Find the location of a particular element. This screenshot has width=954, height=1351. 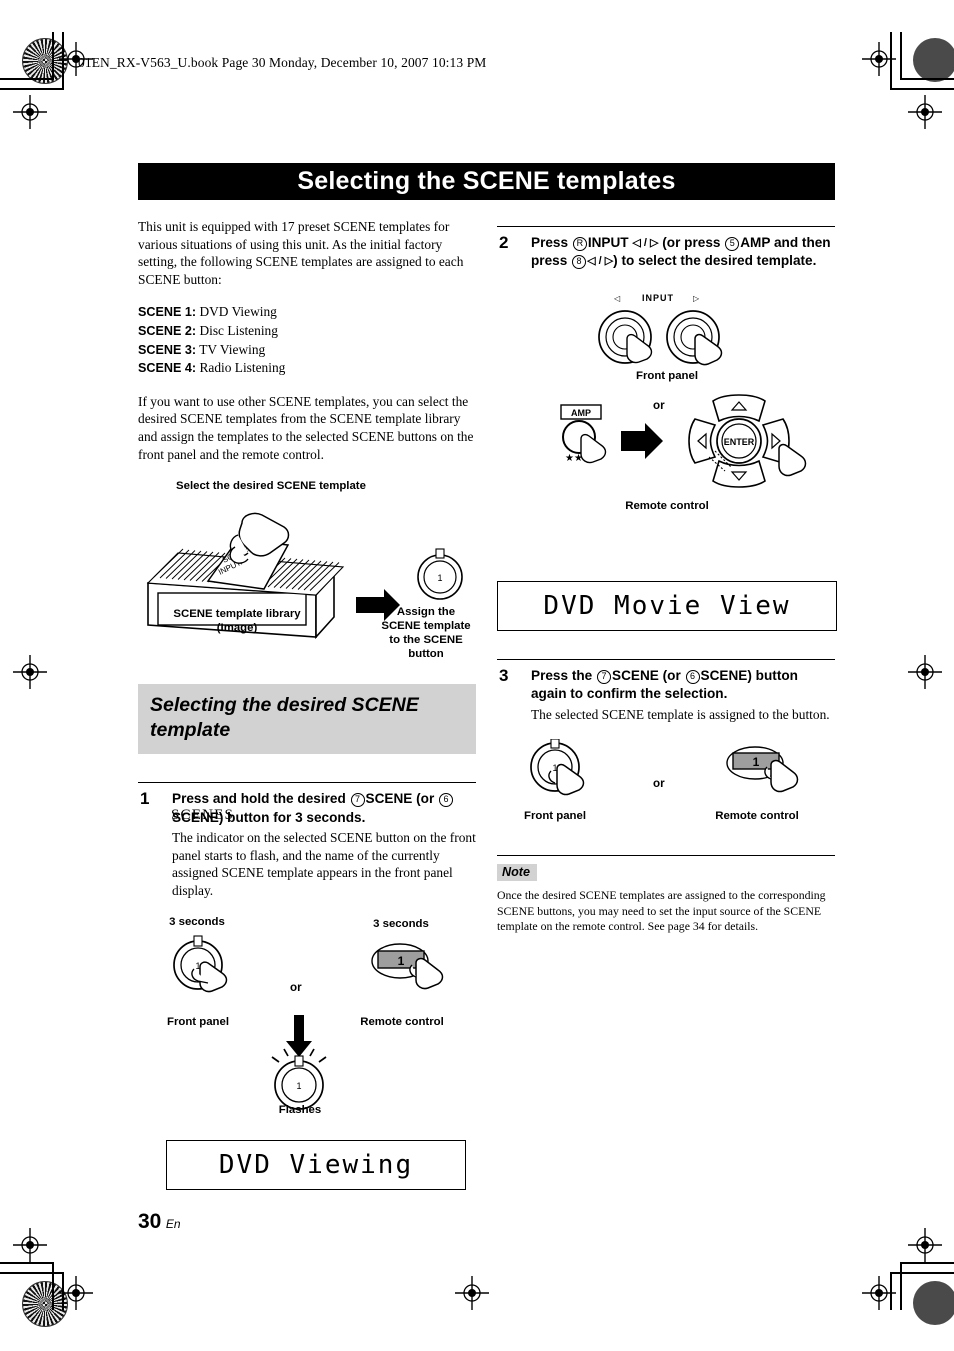

note-tag: Note is located at coordinates (517, 873).